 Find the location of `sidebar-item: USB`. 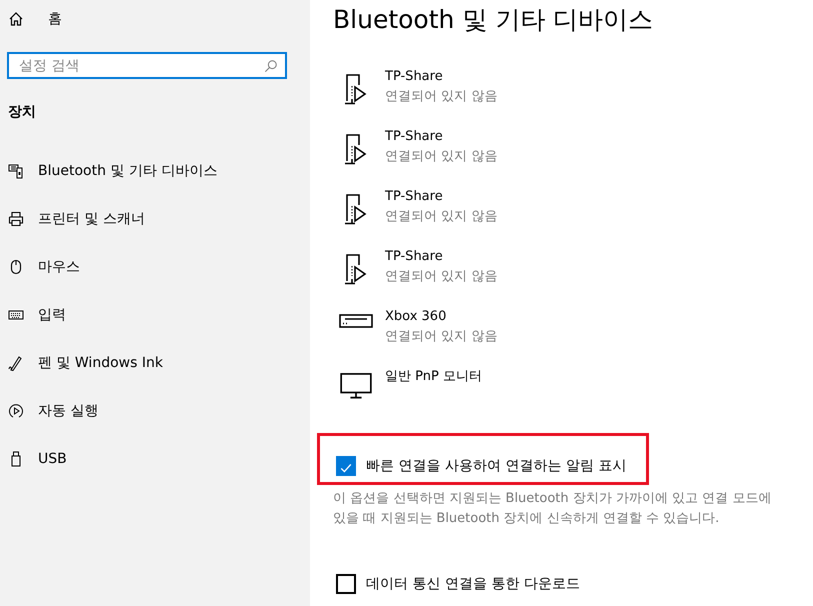

sidebar-item: USB is located at coordinates (155, 459).